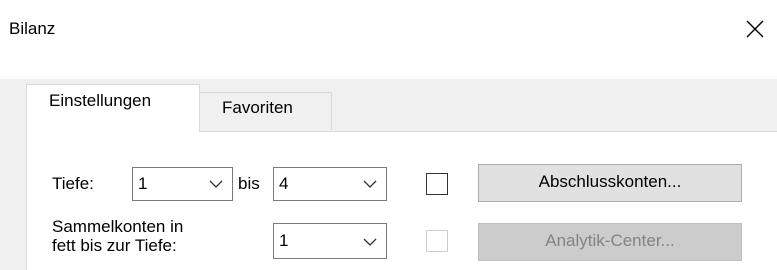 The width and height of the screenshot is (777, 270). Describe the element at coordinates (437, 184) in the screenshot. I see `closing-accounts-checkbox` at that location.